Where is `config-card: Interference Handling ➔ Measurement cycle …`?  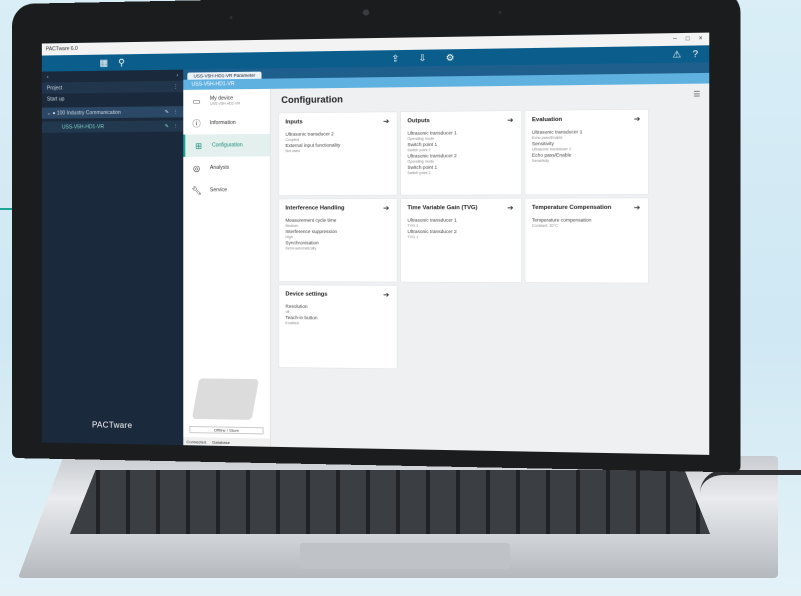
config-card: Interference Handling ➔ Measurement cycle … is located at coordinates (338, 240).